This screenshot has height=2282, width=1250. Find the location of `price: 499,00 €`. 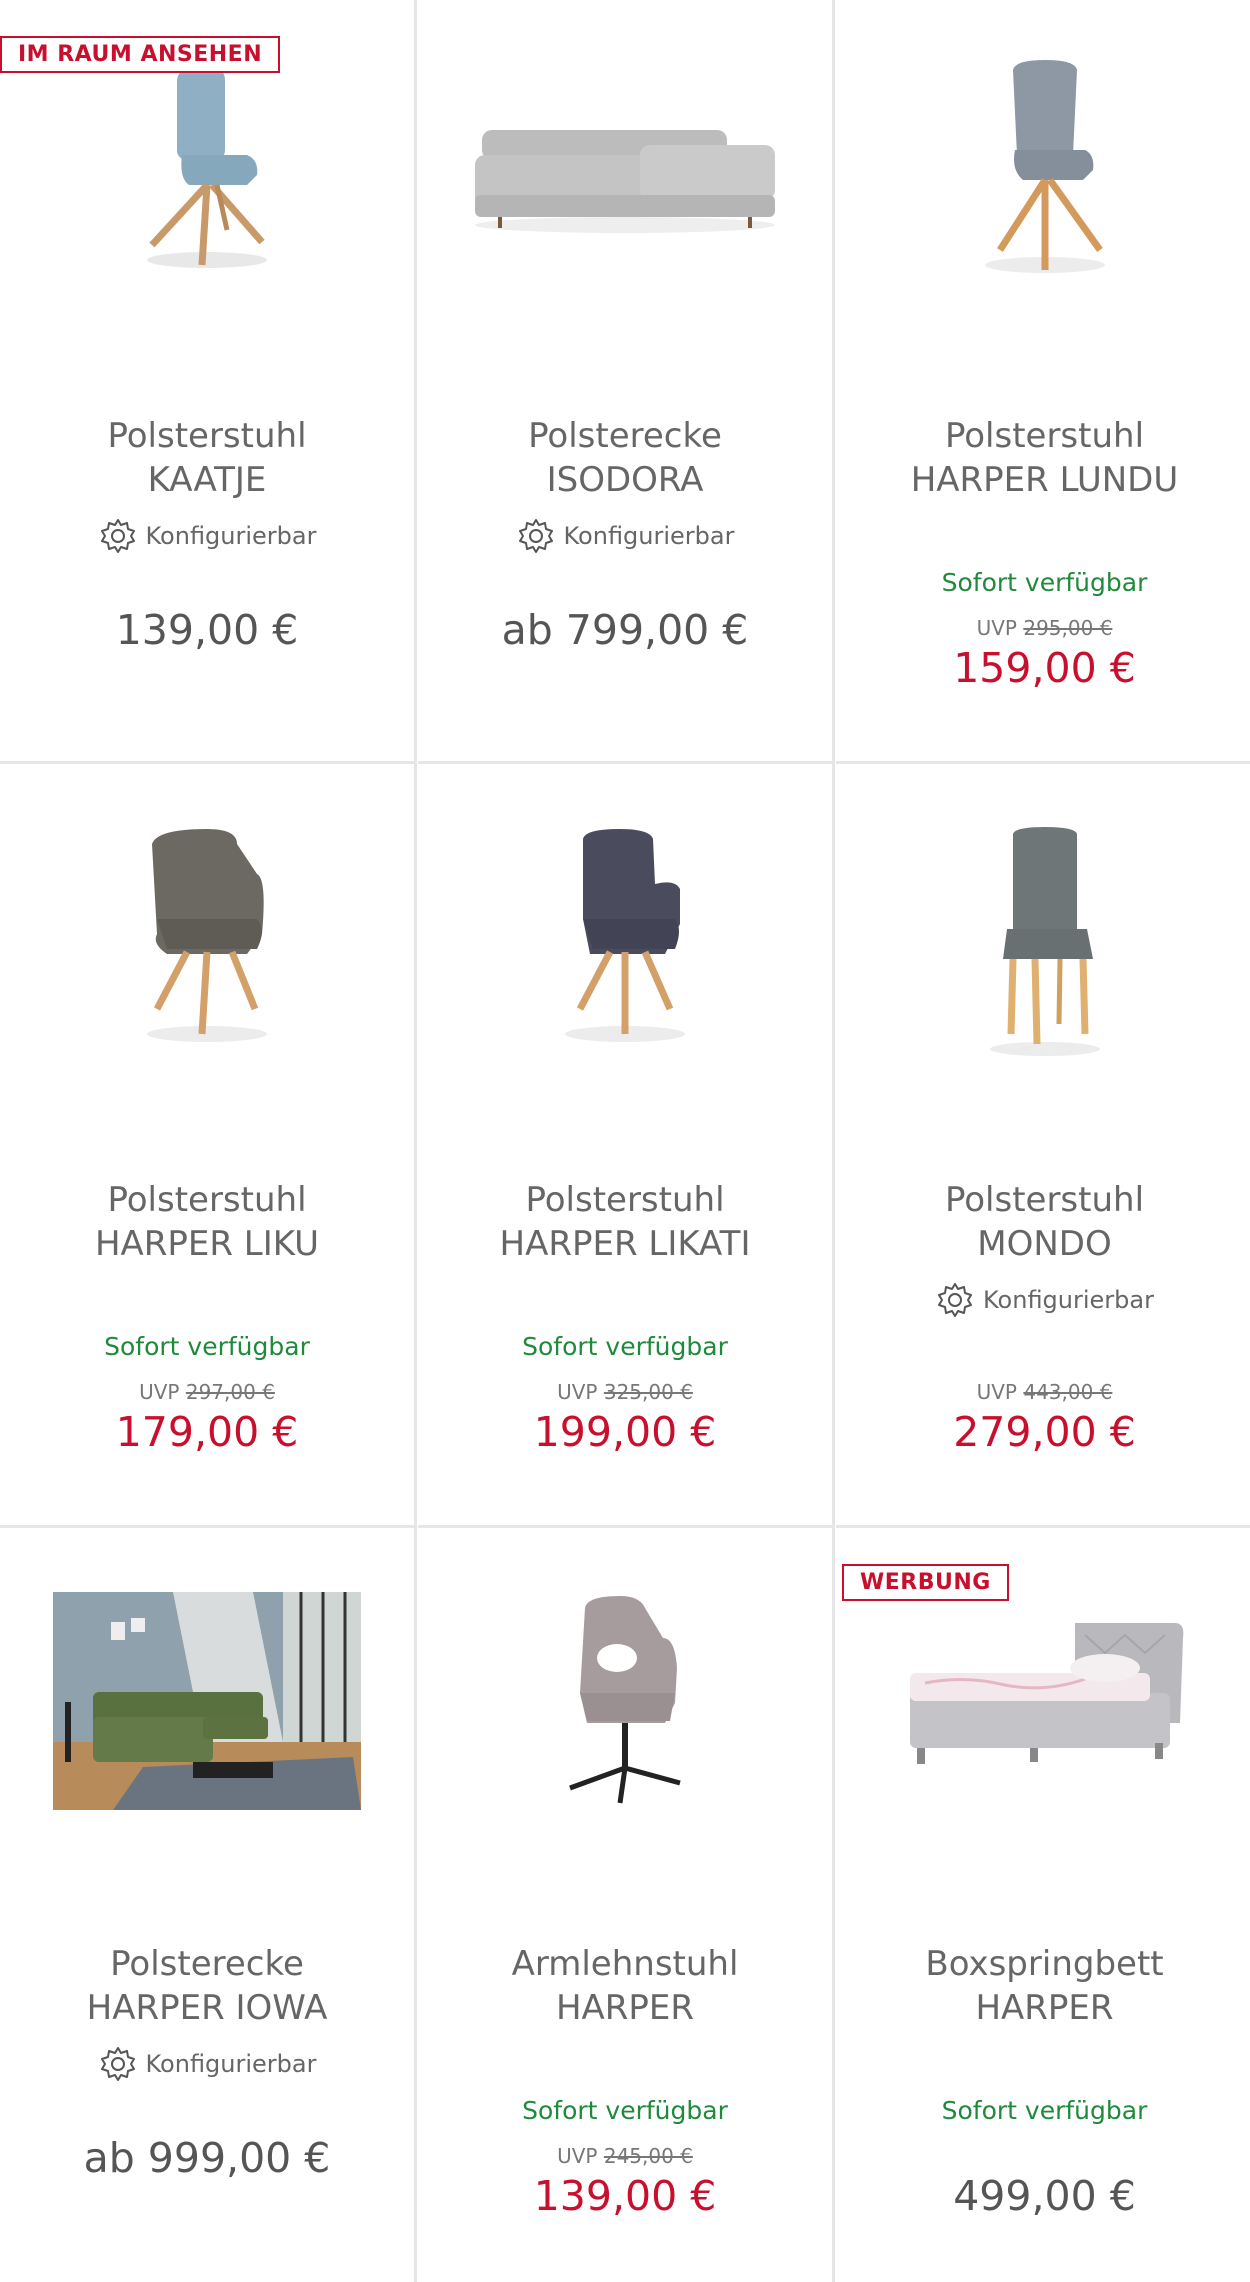

price: 499,00 € is located at coordinates (1044, 2196).